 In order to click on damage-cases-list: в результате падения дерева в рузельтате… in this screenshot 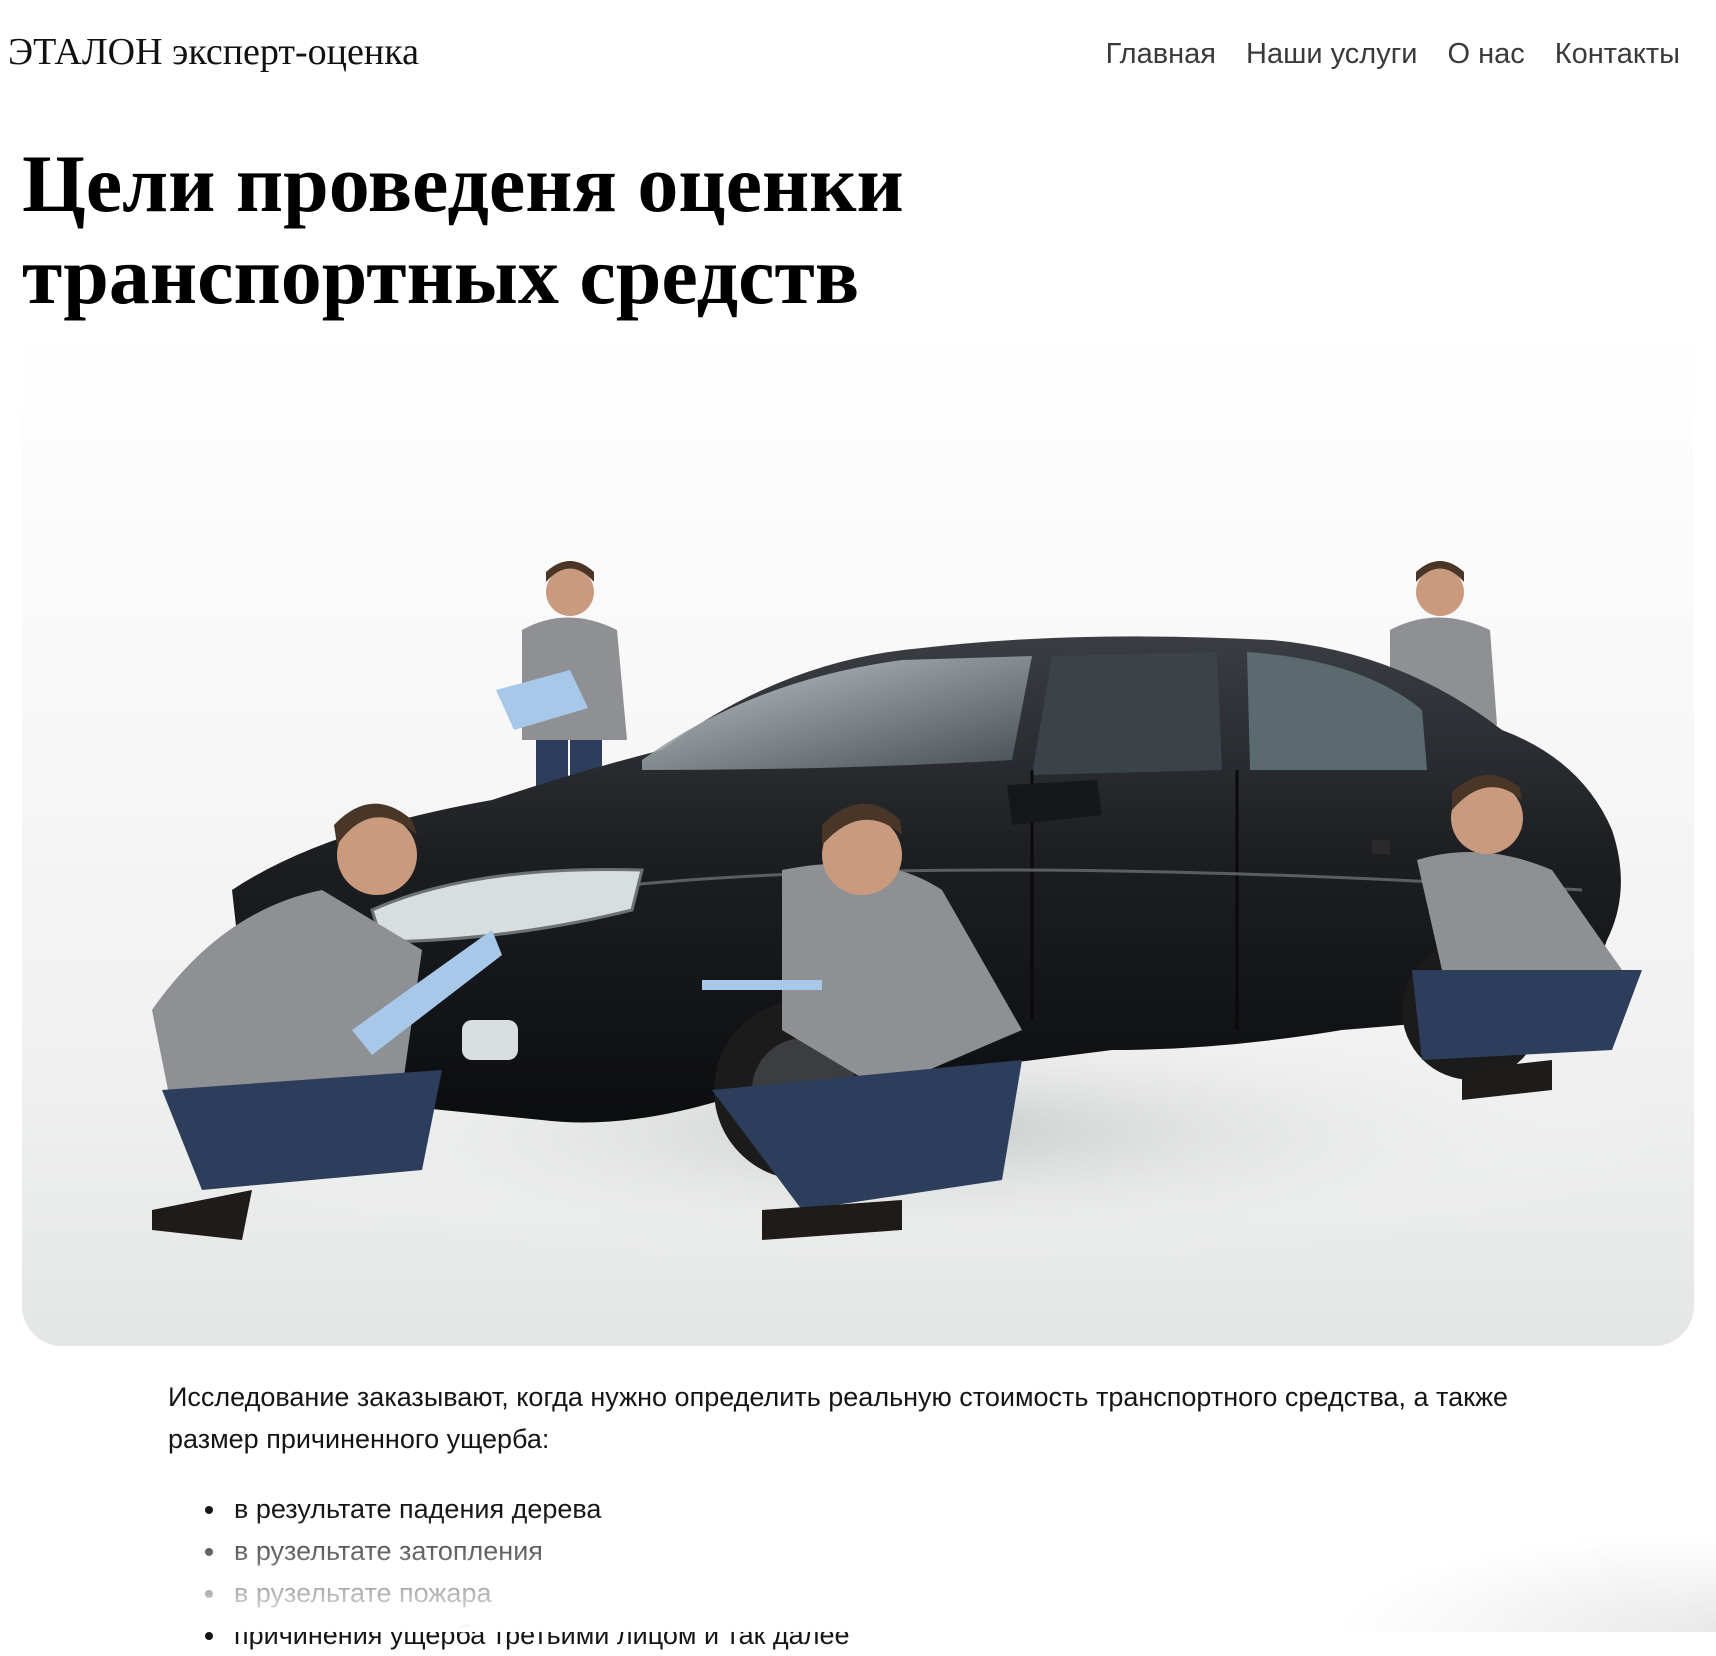, I will do `click(878, 1572)`.